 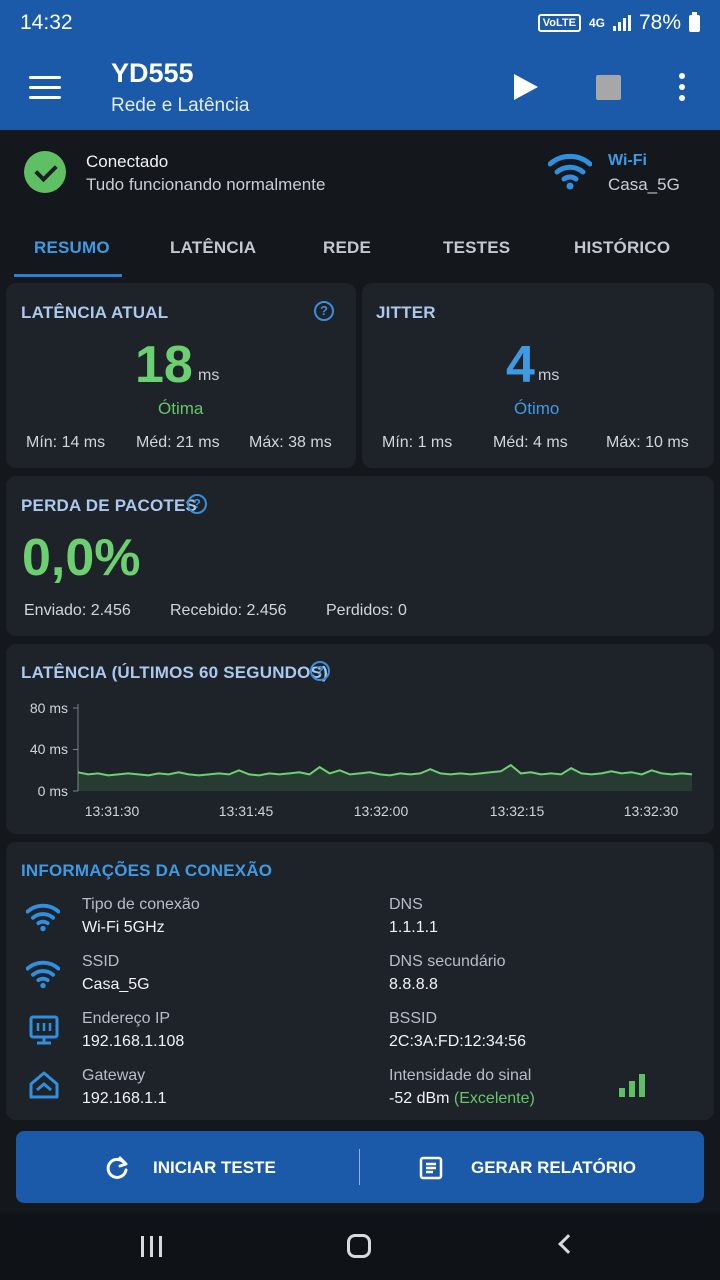 I want to click on x-tick-label: 13:32:15, so click(x=517, y=811).